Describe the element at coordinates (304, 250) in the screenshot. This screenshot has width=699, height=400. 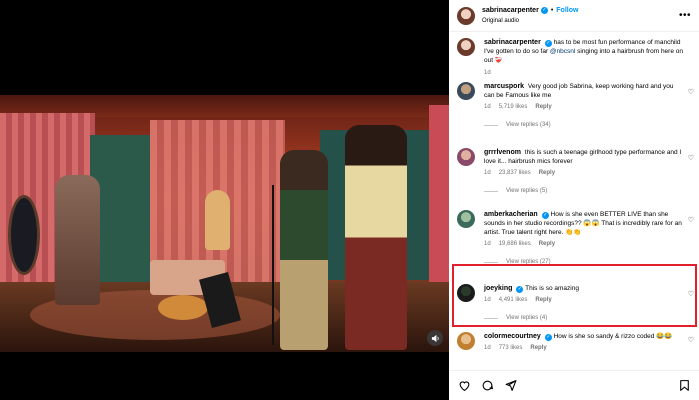
I see `performer-center` at that location.